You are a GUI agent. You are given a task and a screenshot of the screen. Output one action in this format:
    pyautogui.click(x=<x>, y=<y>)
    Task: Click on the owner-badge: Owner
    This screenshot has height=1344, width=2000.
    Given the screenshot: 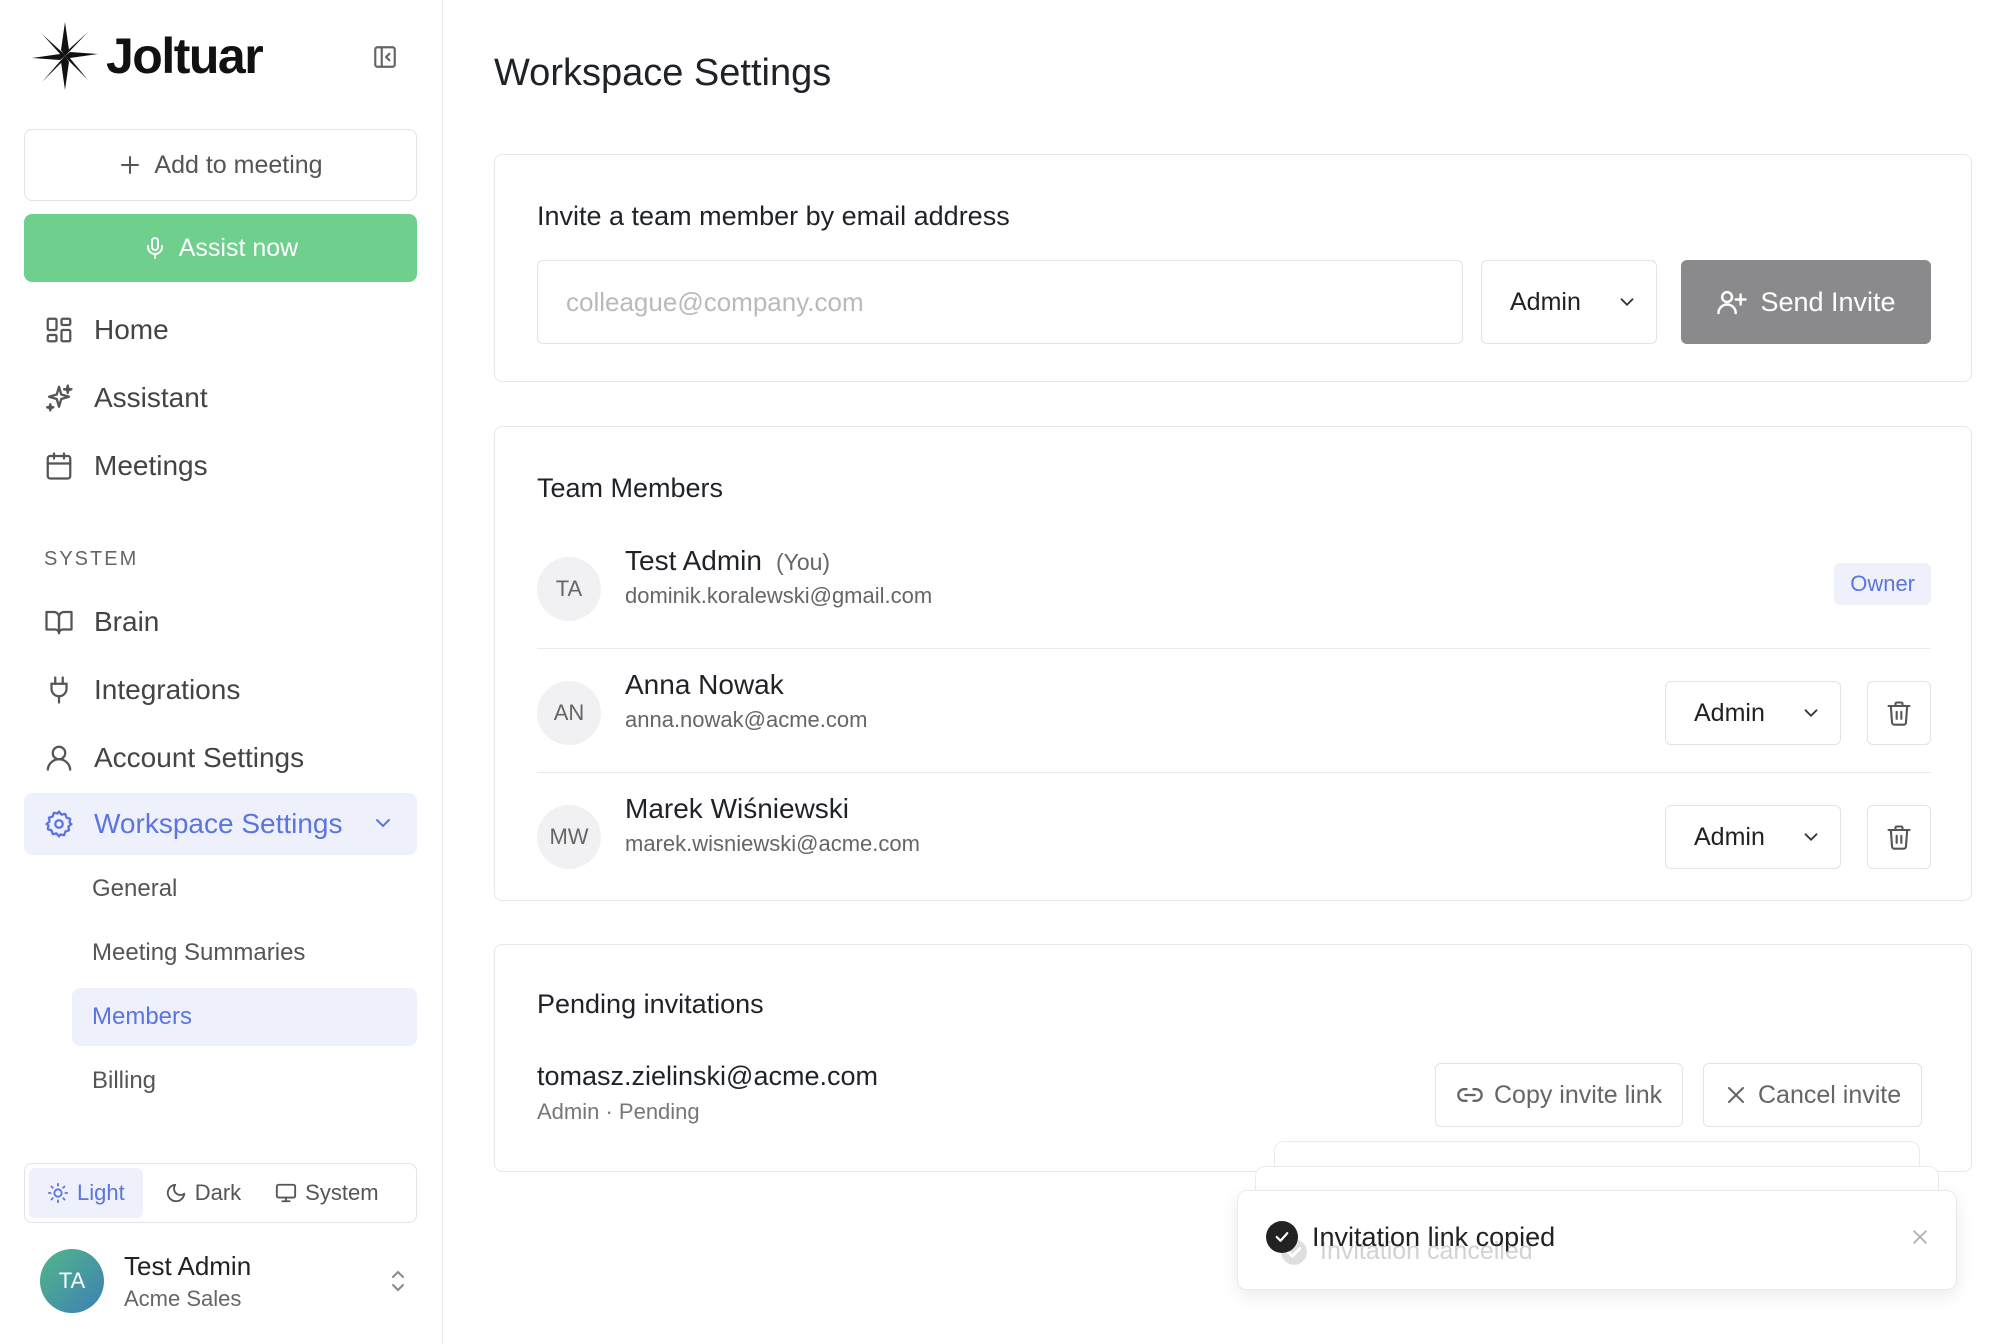 What is the action you would take?
    pyautogui.click(x=1882, y=584)
    